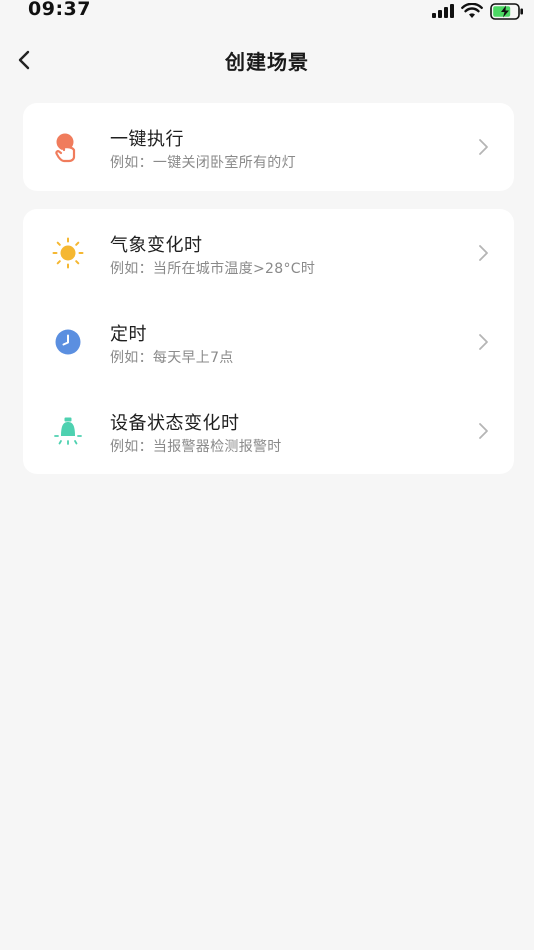  What do you see at coordinates (68, 342) in the screenshot?
I see `clock-icon` at bounding box center [68, 342].